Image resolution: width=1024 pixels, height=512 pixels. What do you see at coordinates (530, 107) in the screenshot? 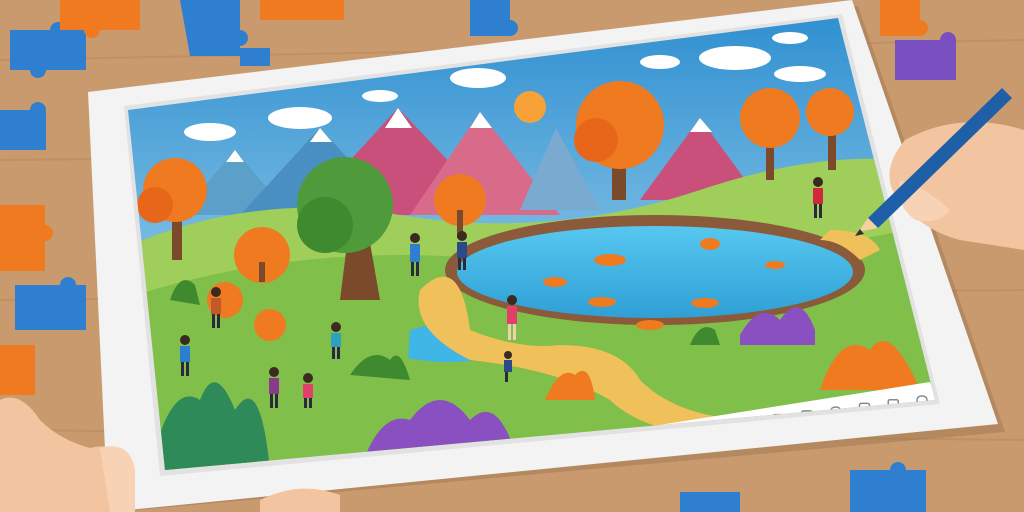
I see `sun` at bounding box center [530, 107].